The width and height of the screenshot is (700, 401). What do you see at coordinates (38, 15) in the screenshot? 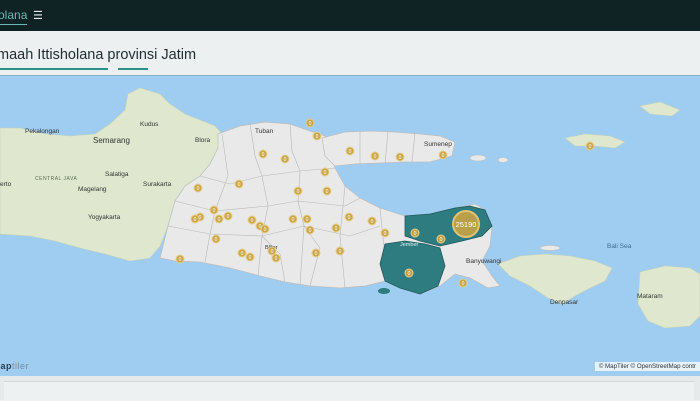
I see `hamburger-menu-icon: ☰` at bounding box center [38, 15].